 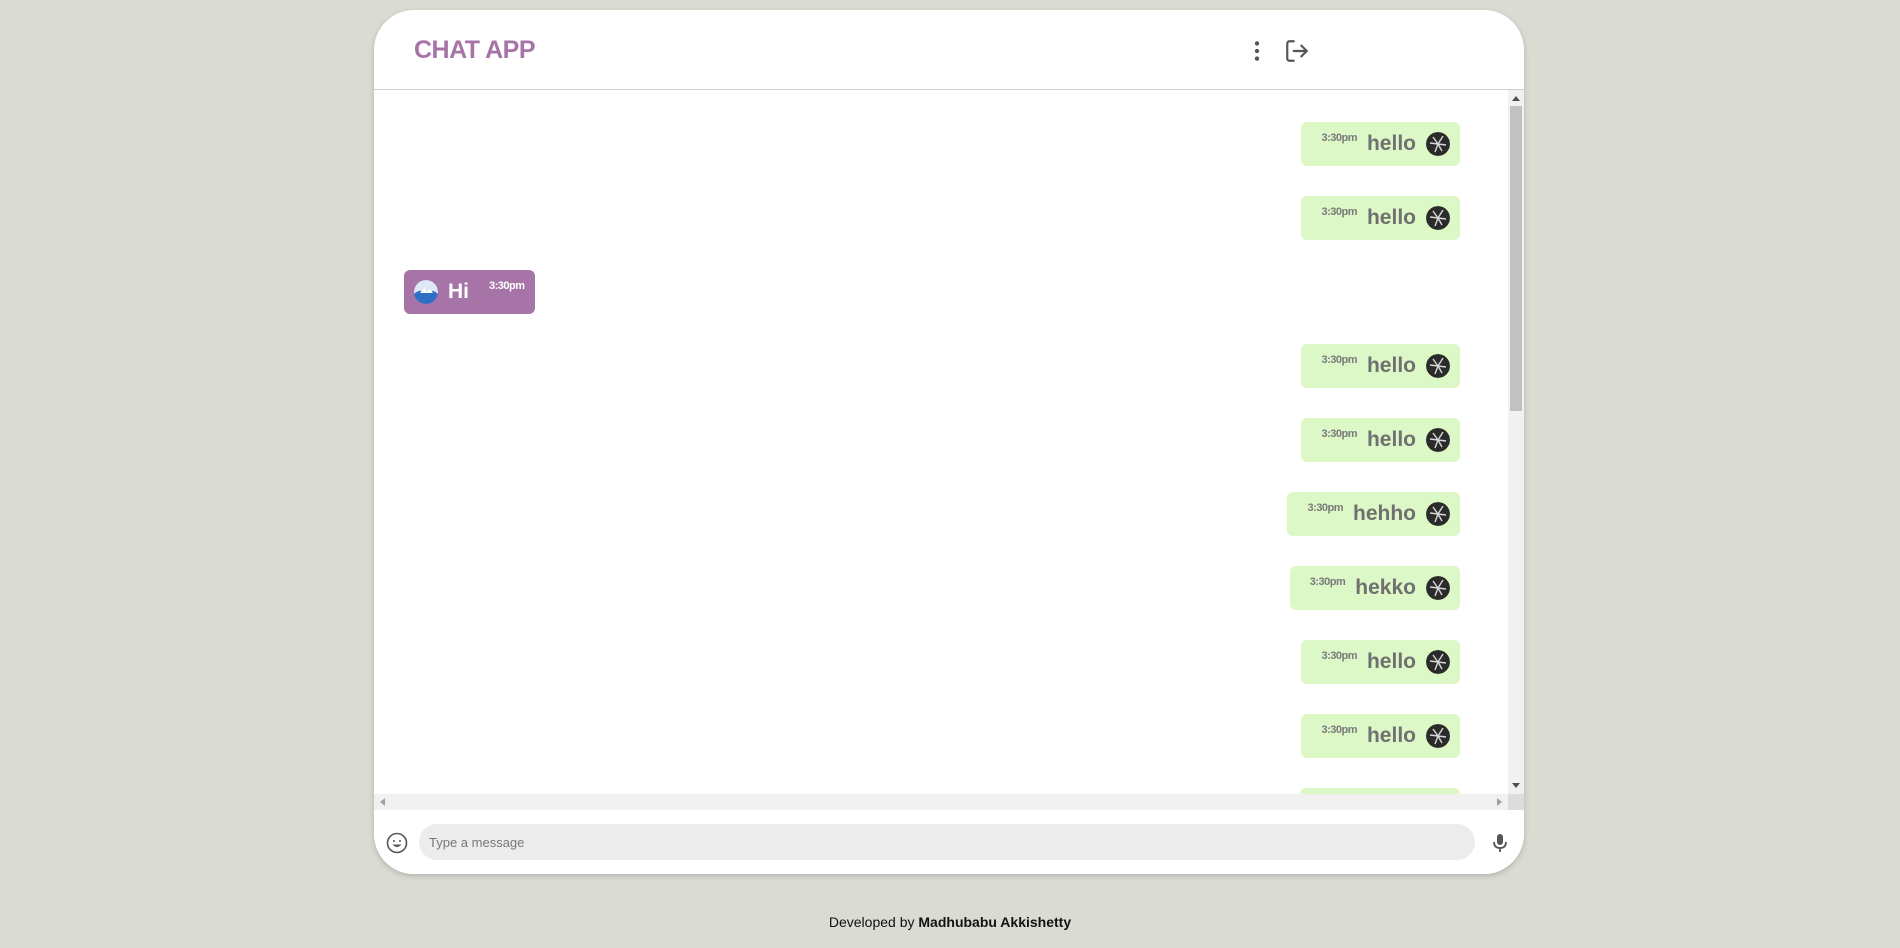 I want to click on credit-prefix: Developed by, so click(x=871, y=922).